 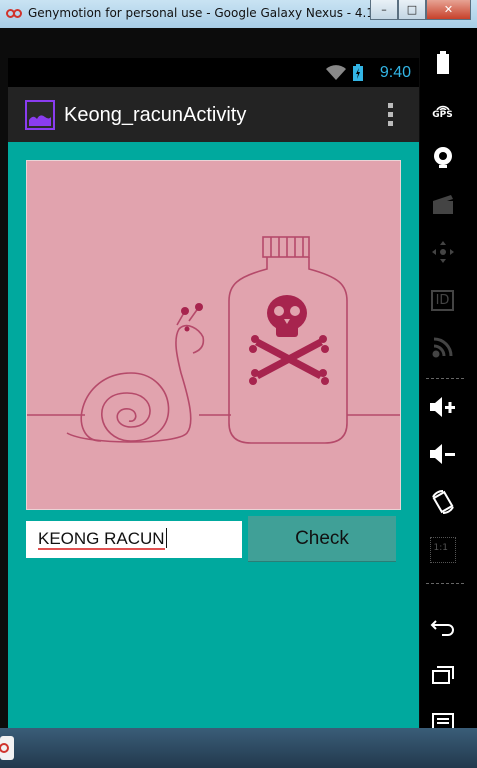 I want to click on activity-title: Keong_racunActivity, so click(x=155, y=115).